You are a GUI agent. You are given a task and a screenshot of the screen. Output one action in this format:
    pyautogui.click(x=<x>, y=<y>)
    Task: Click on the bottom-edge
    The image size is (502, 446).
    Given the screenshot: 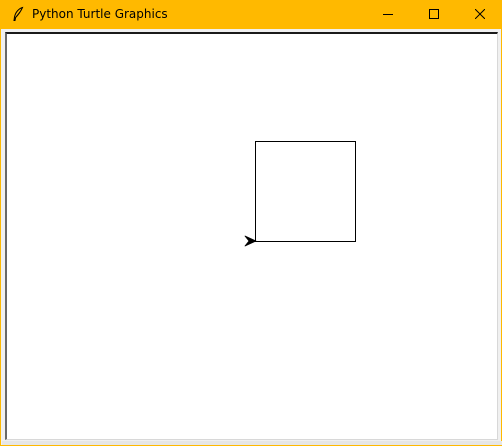 What is the action you would take?
    pyautogui.click(x=252, y=443)
    